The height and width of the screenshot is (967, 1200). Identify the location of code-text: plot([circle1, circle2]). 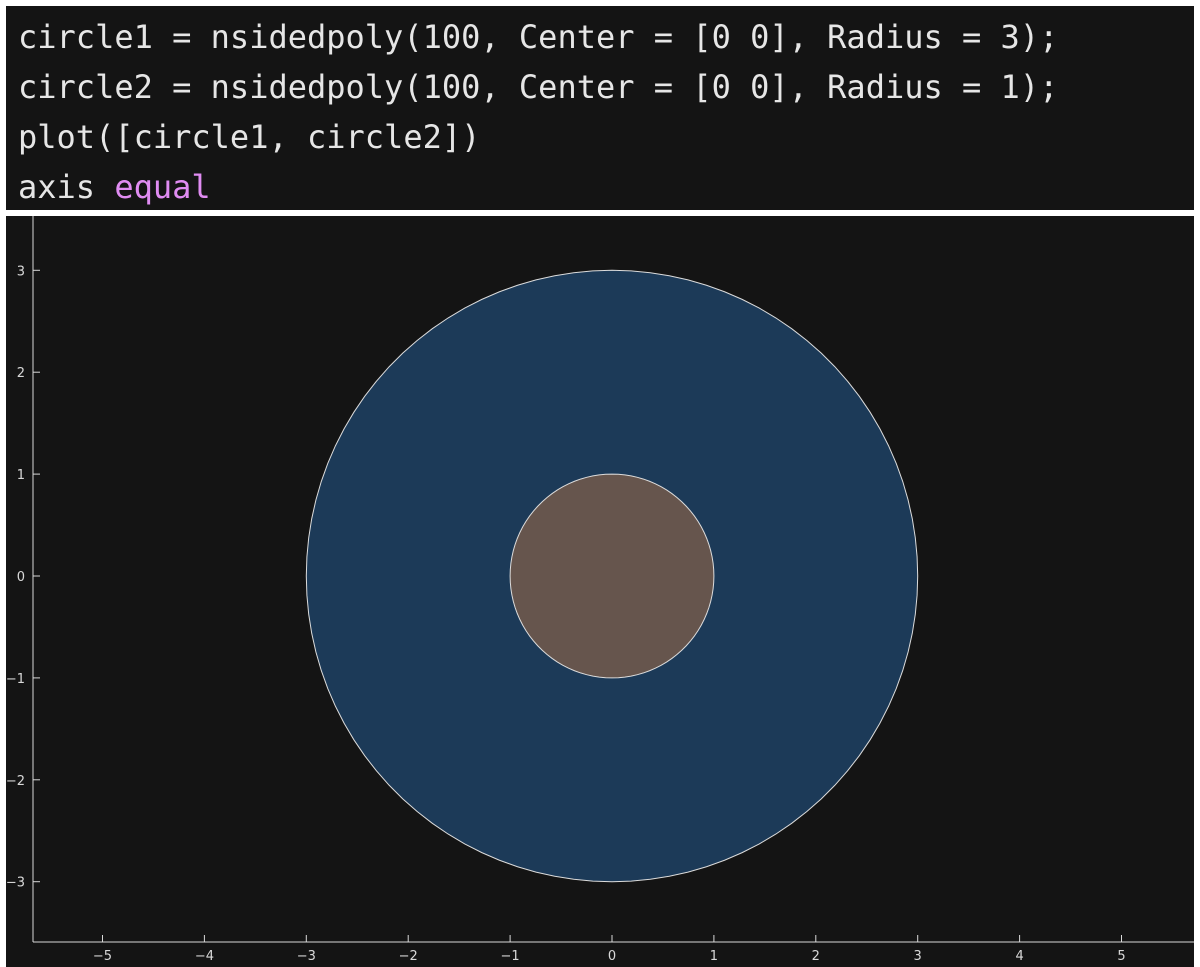
(249, 137).